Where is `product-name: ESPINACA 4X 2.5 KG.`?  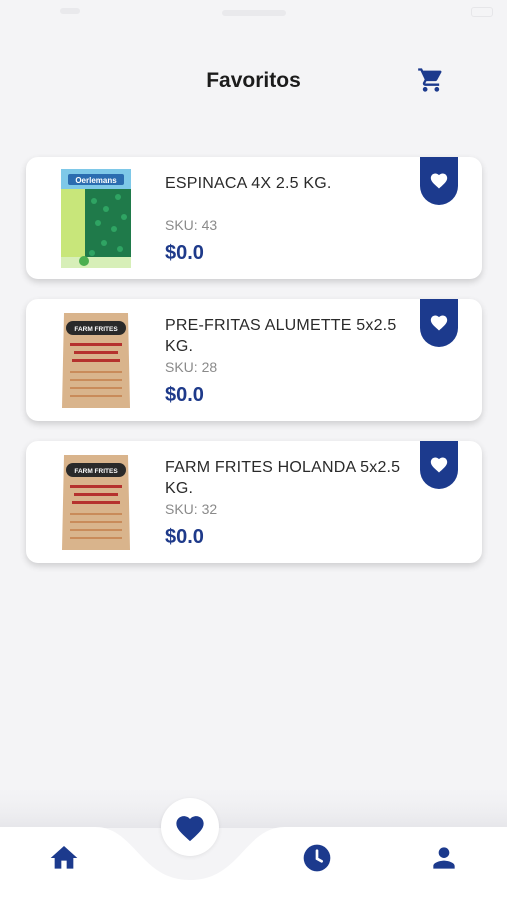 product-name: ESPINACA 4X 2.5 KG. is located at coordinates (248, 183).